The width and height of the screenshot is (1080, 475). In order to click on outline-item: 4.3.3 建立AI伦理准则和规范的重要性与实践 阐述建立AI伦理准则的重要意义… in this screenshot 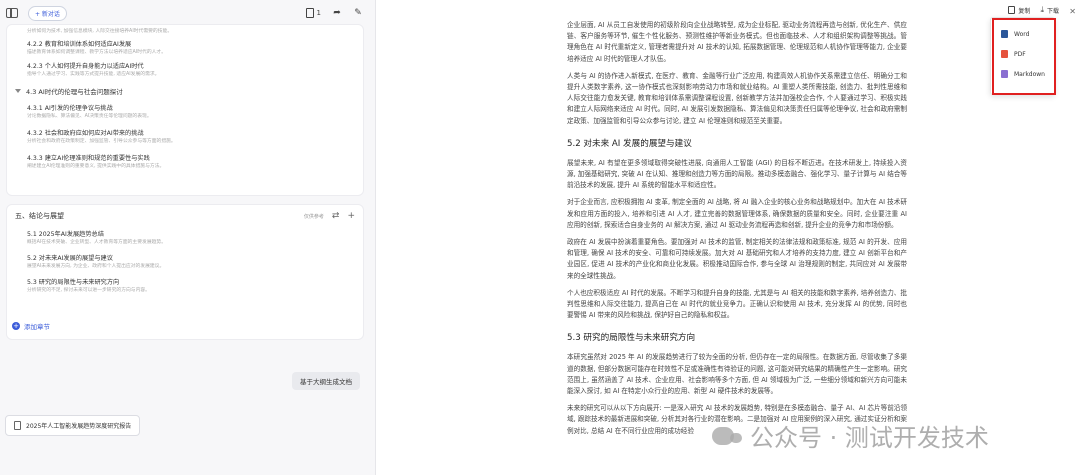, I will do `click(185, 162)`.